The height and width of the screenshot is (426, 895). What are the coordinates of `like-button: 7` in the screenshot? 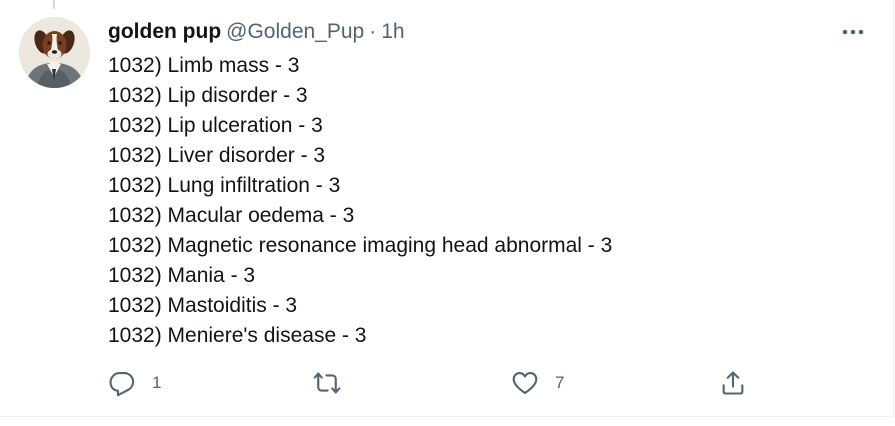 It's located at (537, 383).